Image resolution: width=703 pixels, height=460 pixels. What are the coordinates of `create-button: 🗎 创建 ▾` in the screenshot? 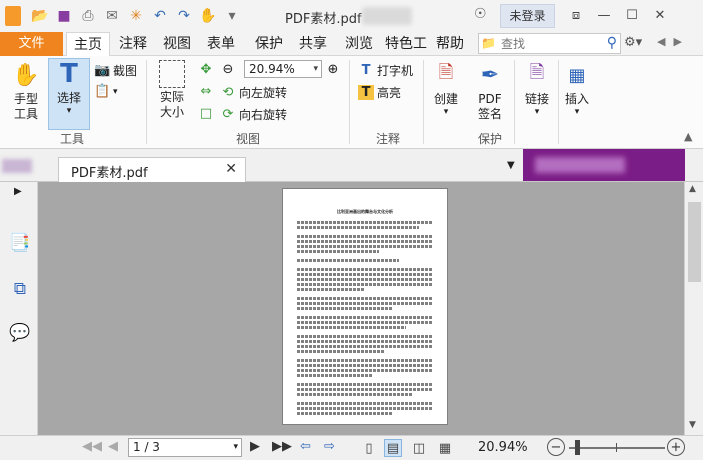 It's located at (446, 88).